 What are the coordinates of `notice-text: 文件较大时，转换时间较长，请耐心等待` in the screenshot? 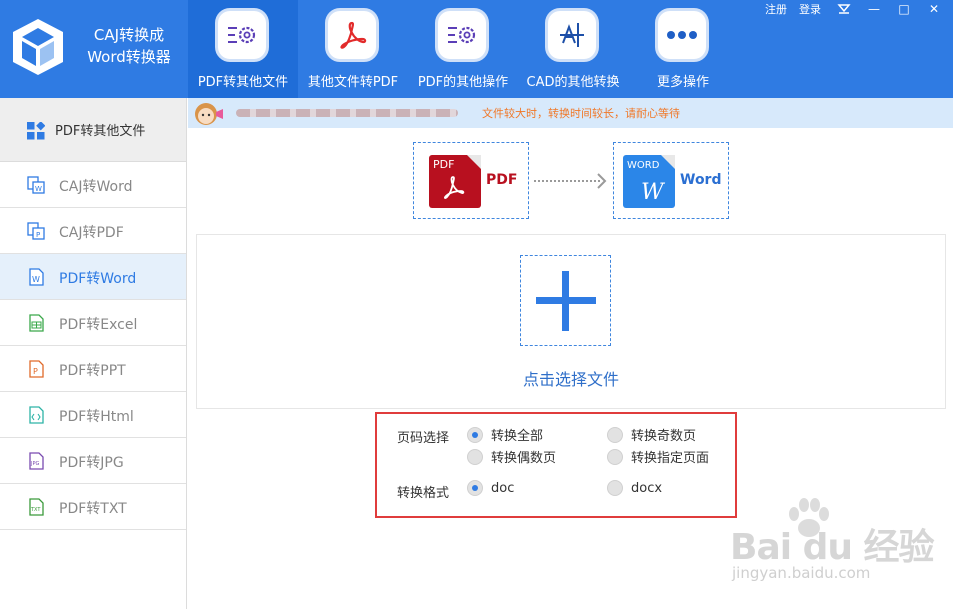 It's located at (581, 113).